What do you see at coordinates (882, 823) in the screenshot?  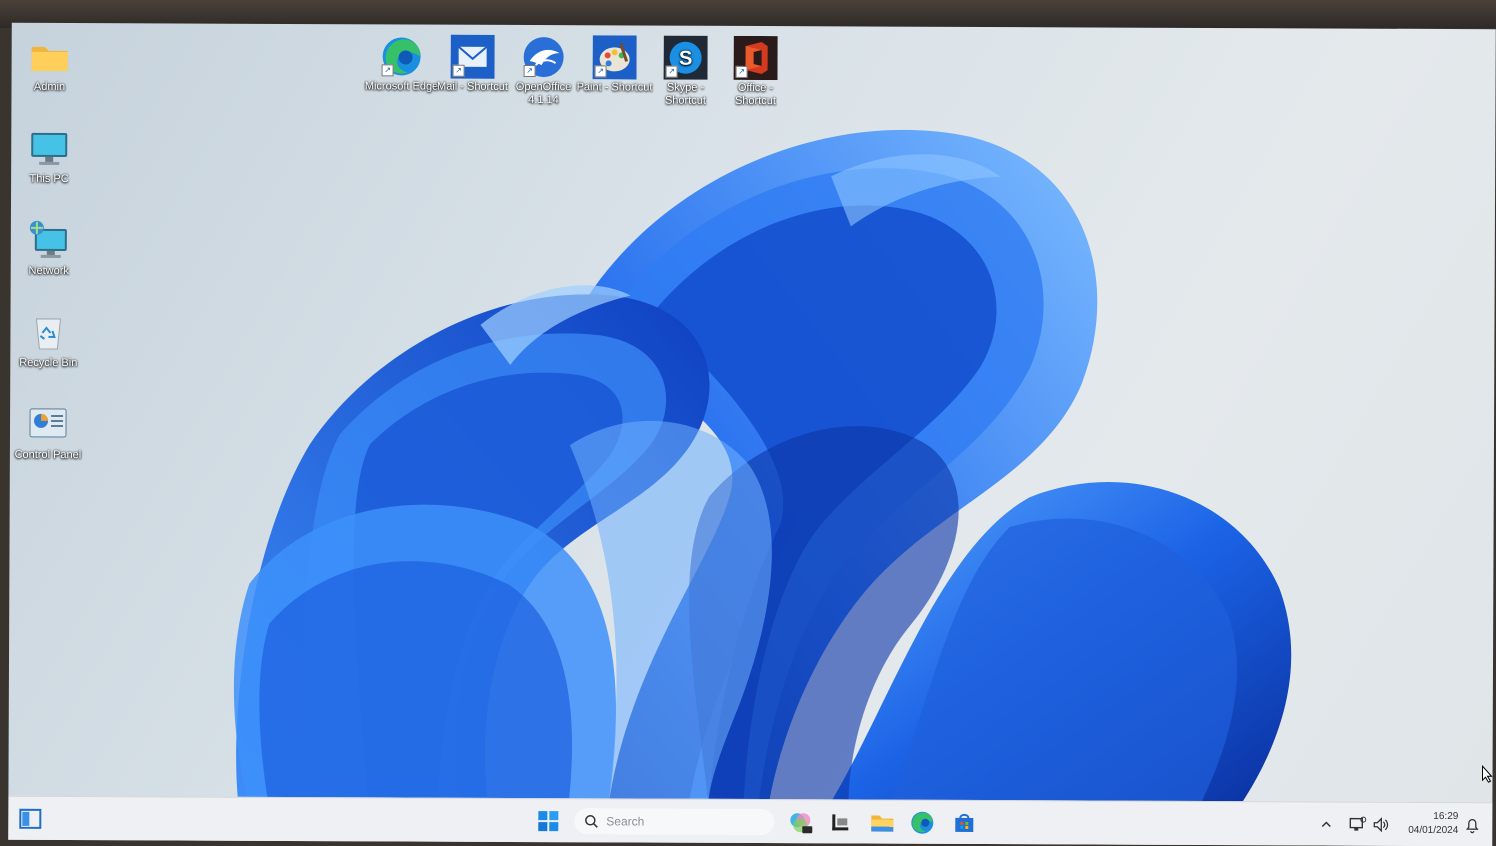 I see `file-explorer-icon` at bounding box center [882, 823].